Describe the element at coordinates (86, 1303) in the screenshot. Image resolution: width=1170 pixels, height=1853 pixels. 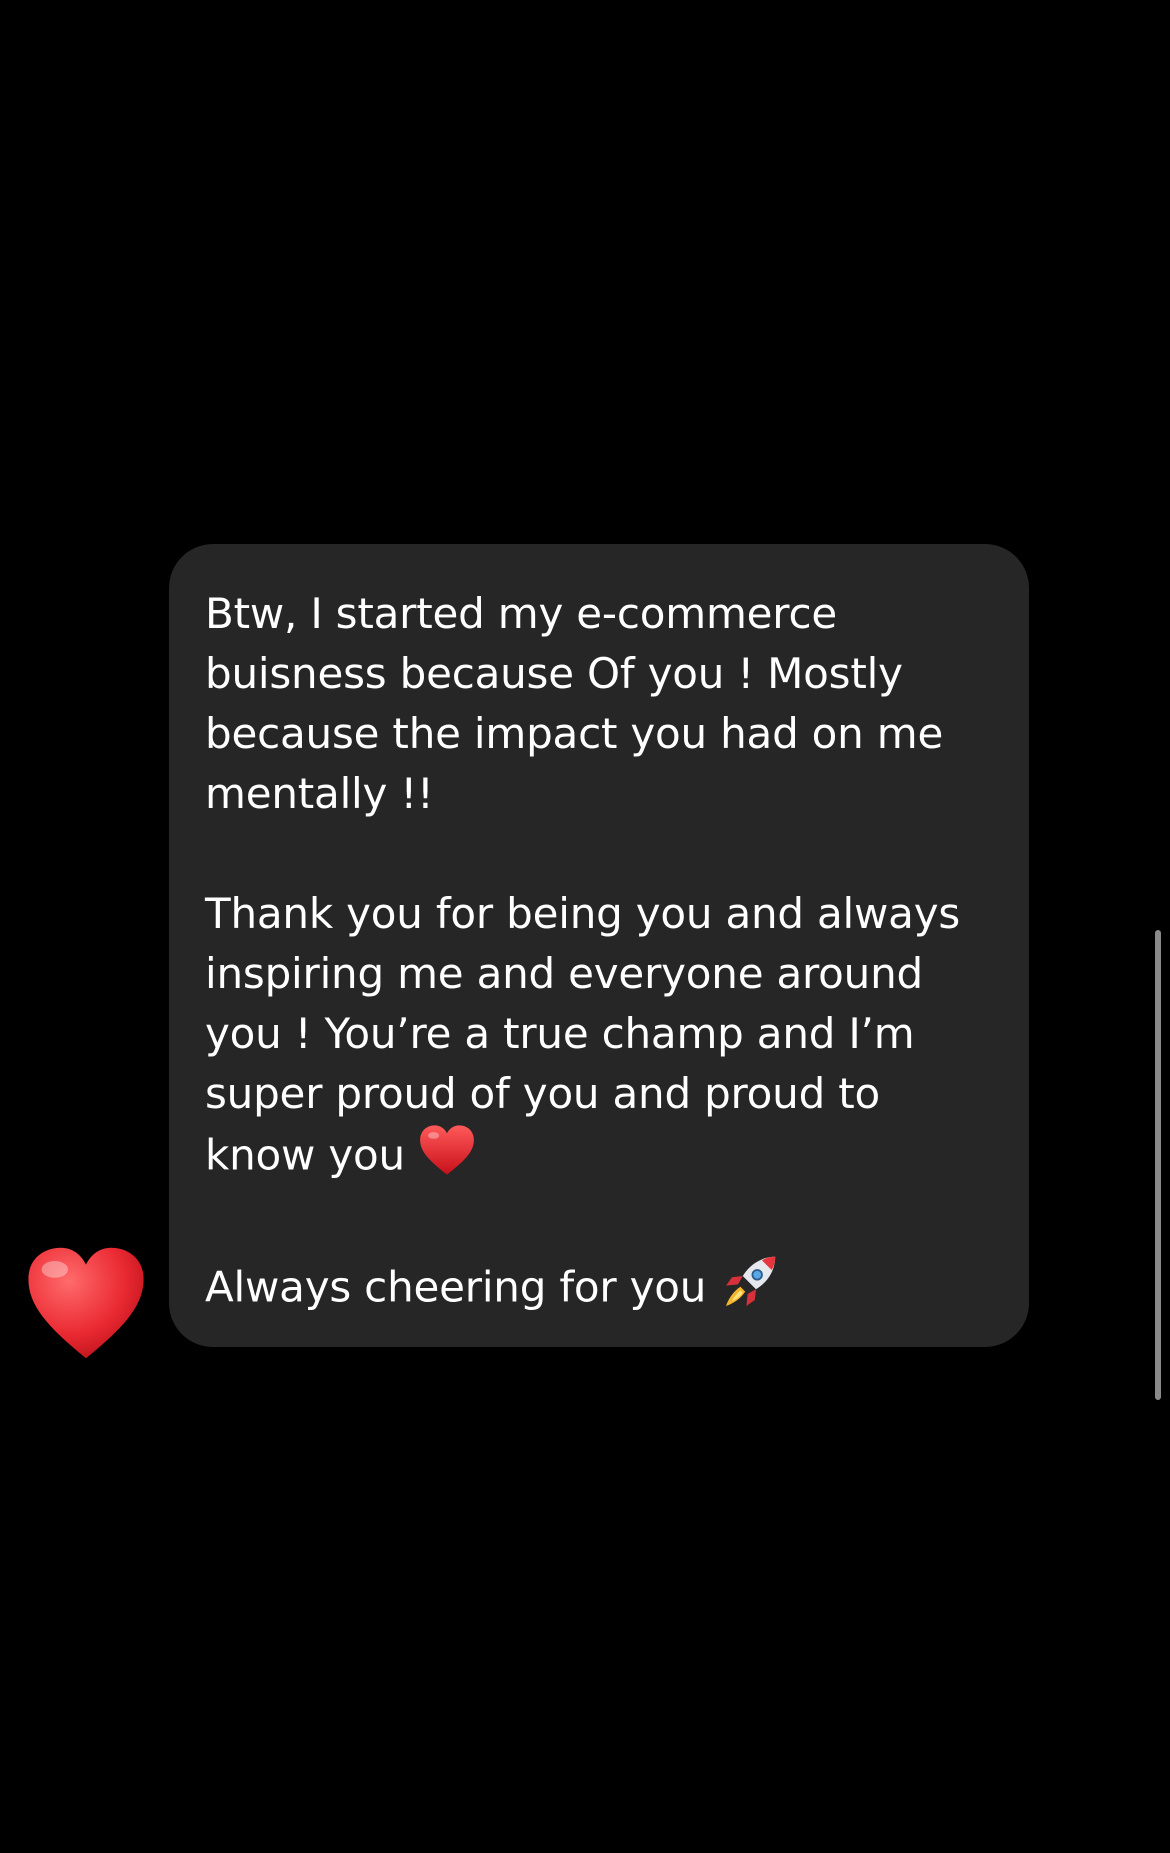
I see `heart-reaction-icon` at that location.